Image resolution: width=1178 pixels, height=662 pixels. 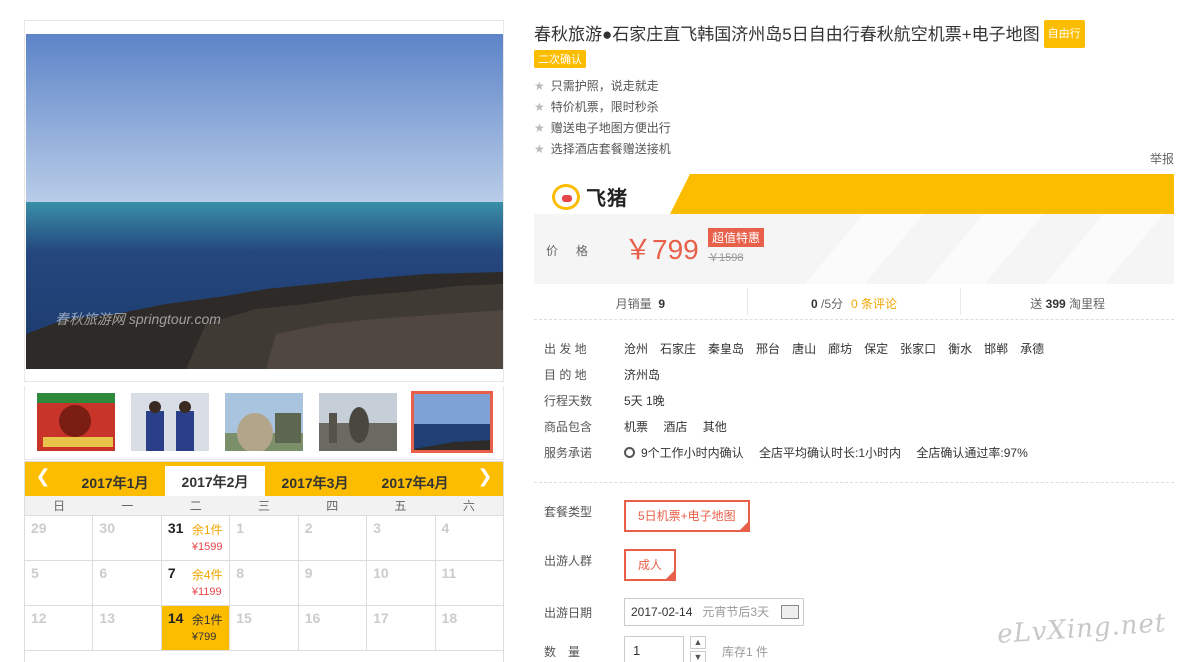 What do you see at coordinates (196, 538) in the screenshot?
I see `calendar-day: 31 余1件 ¥1599` at bounding box center [196, 538].